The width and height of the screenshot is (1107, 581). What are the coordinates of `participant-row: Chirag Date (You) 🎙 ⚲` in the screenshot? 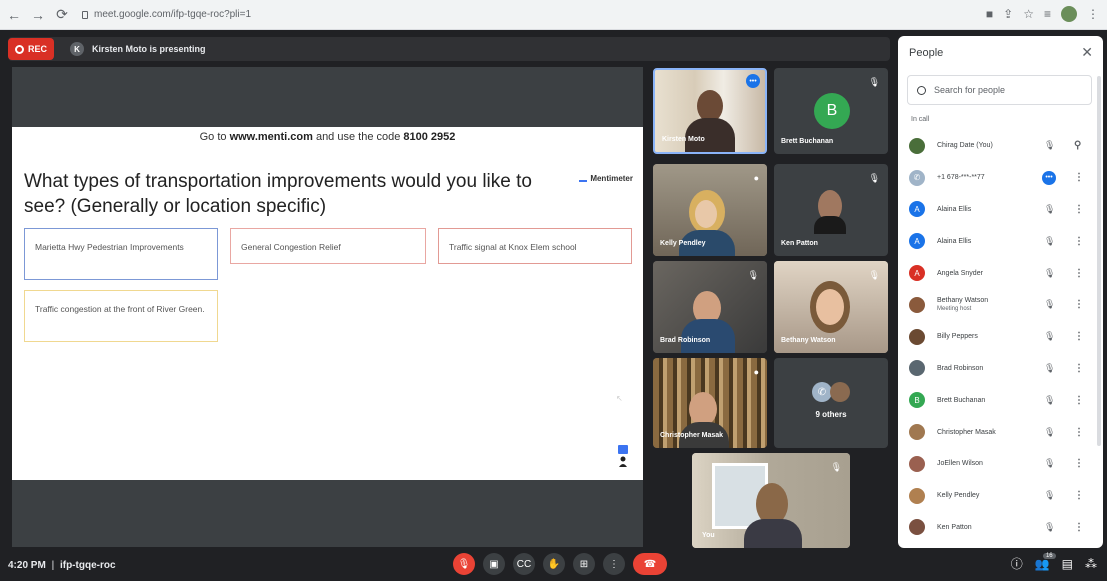 It's located at (1000, 146).